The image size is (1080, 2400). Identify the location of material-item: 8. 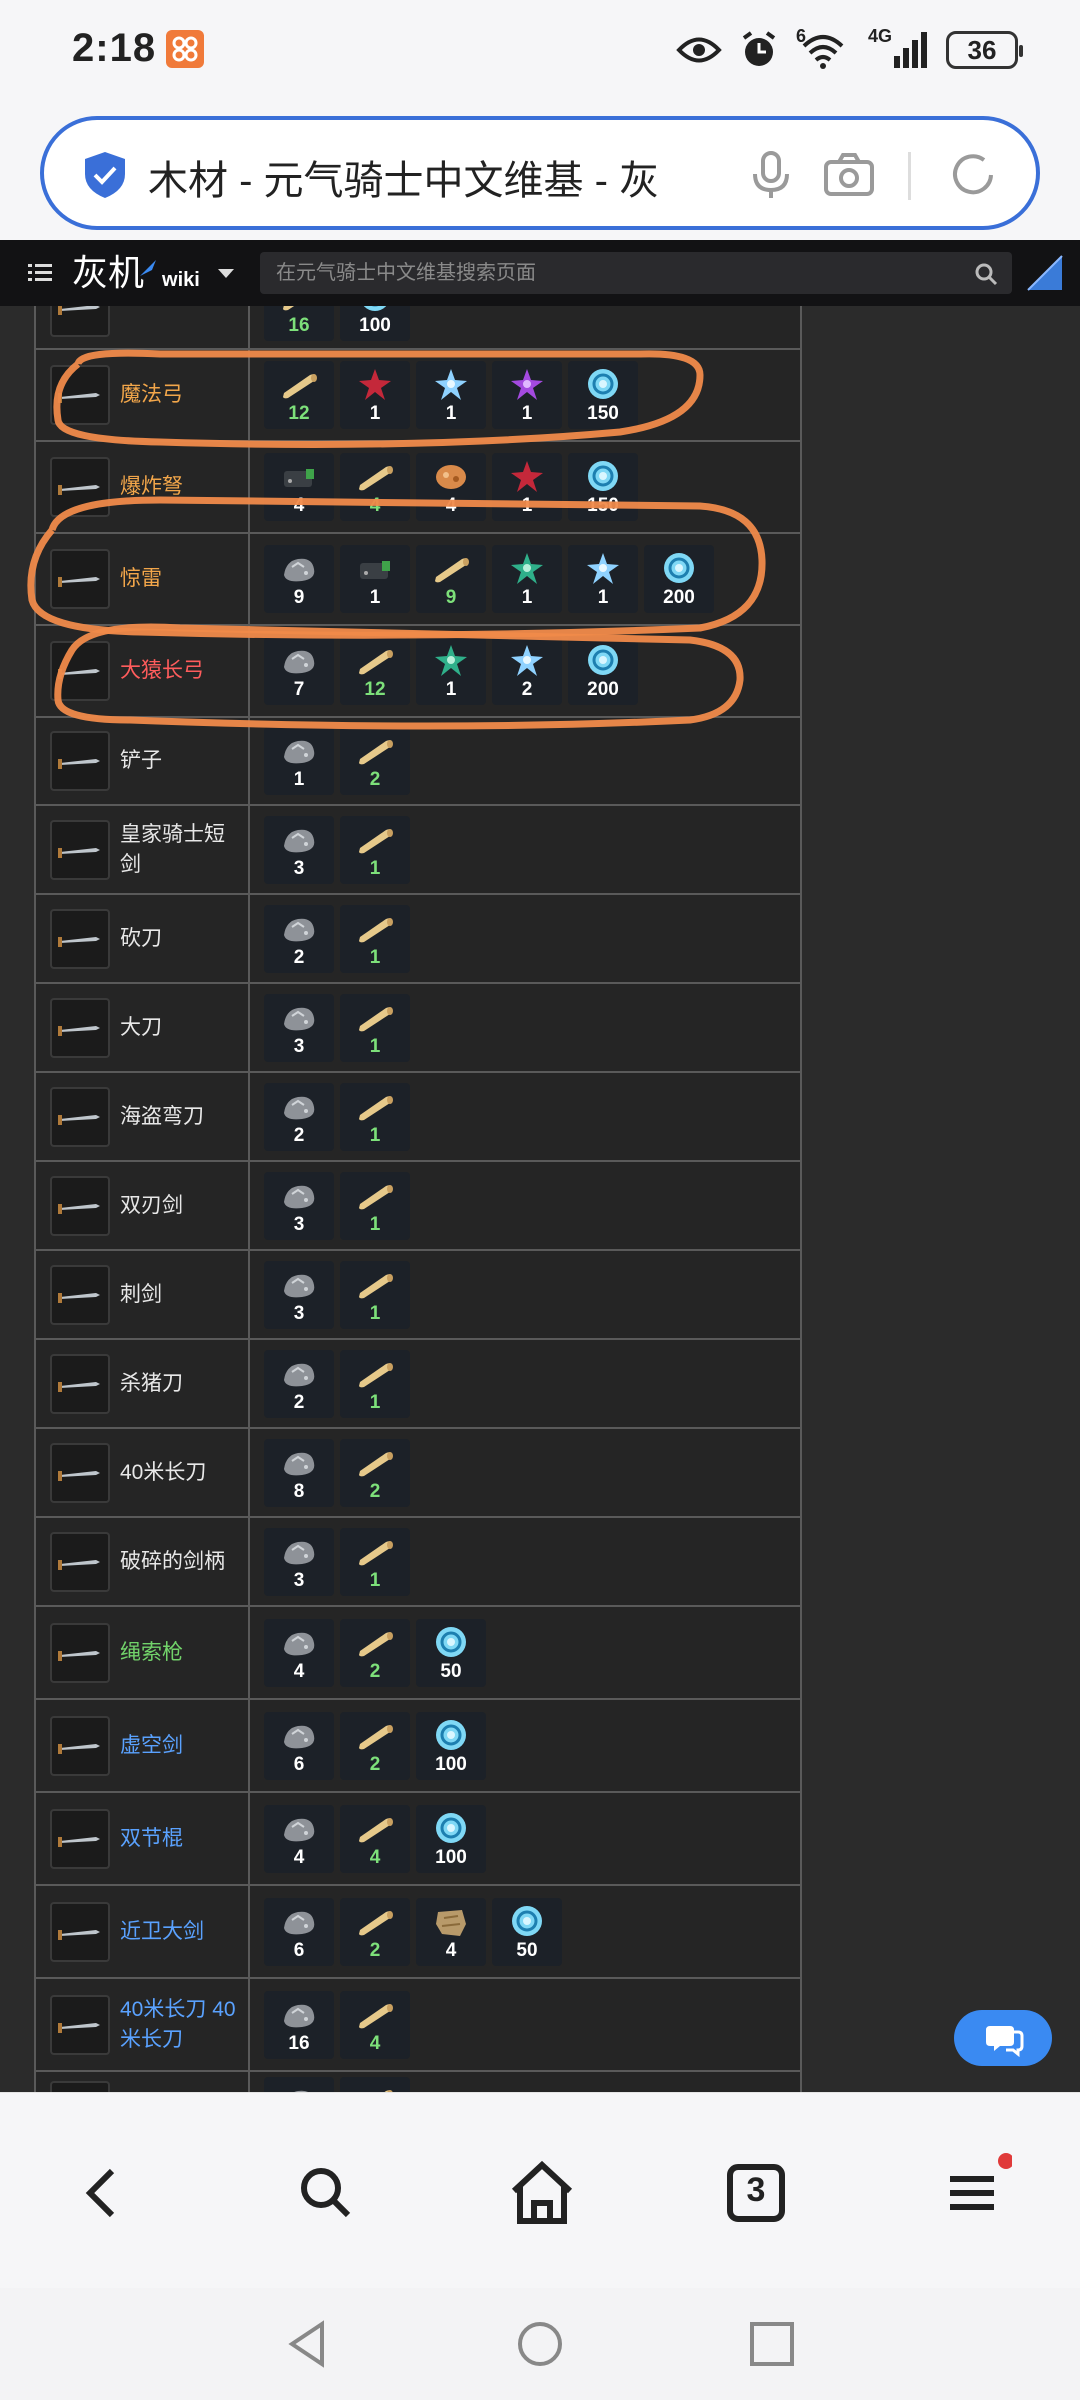
(299, 1472).